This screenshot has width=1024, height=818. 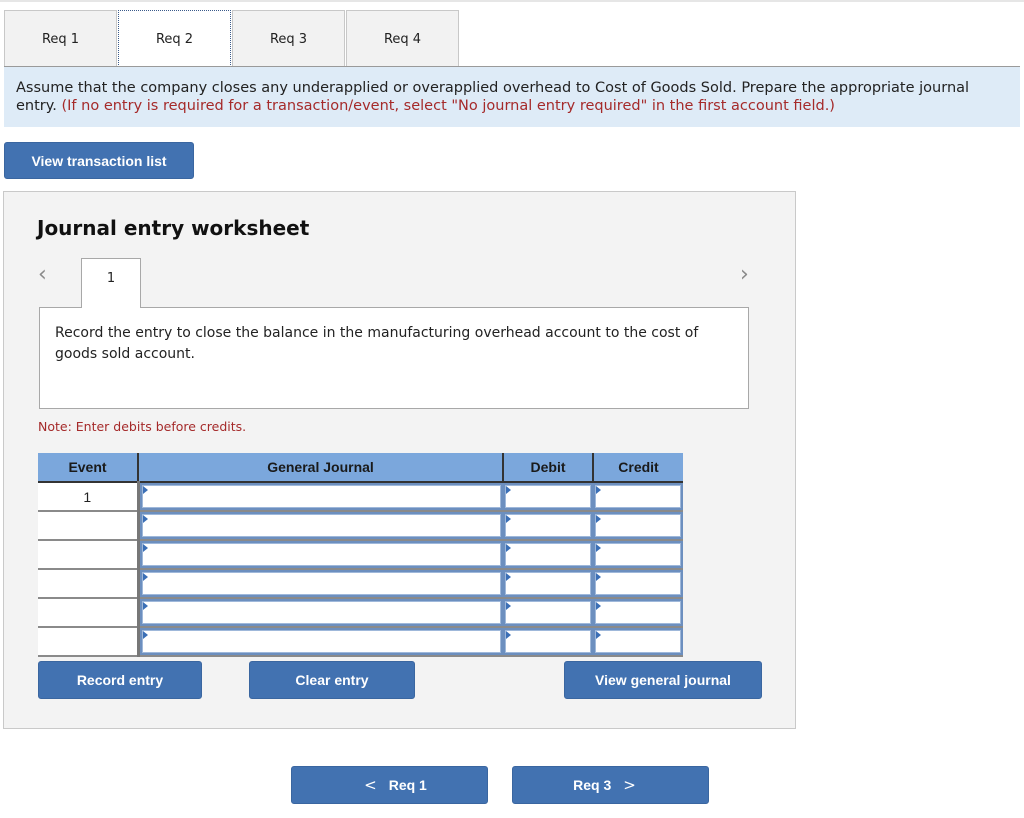 I want to click on header-debit: Debit, so click(x=548, y=468).